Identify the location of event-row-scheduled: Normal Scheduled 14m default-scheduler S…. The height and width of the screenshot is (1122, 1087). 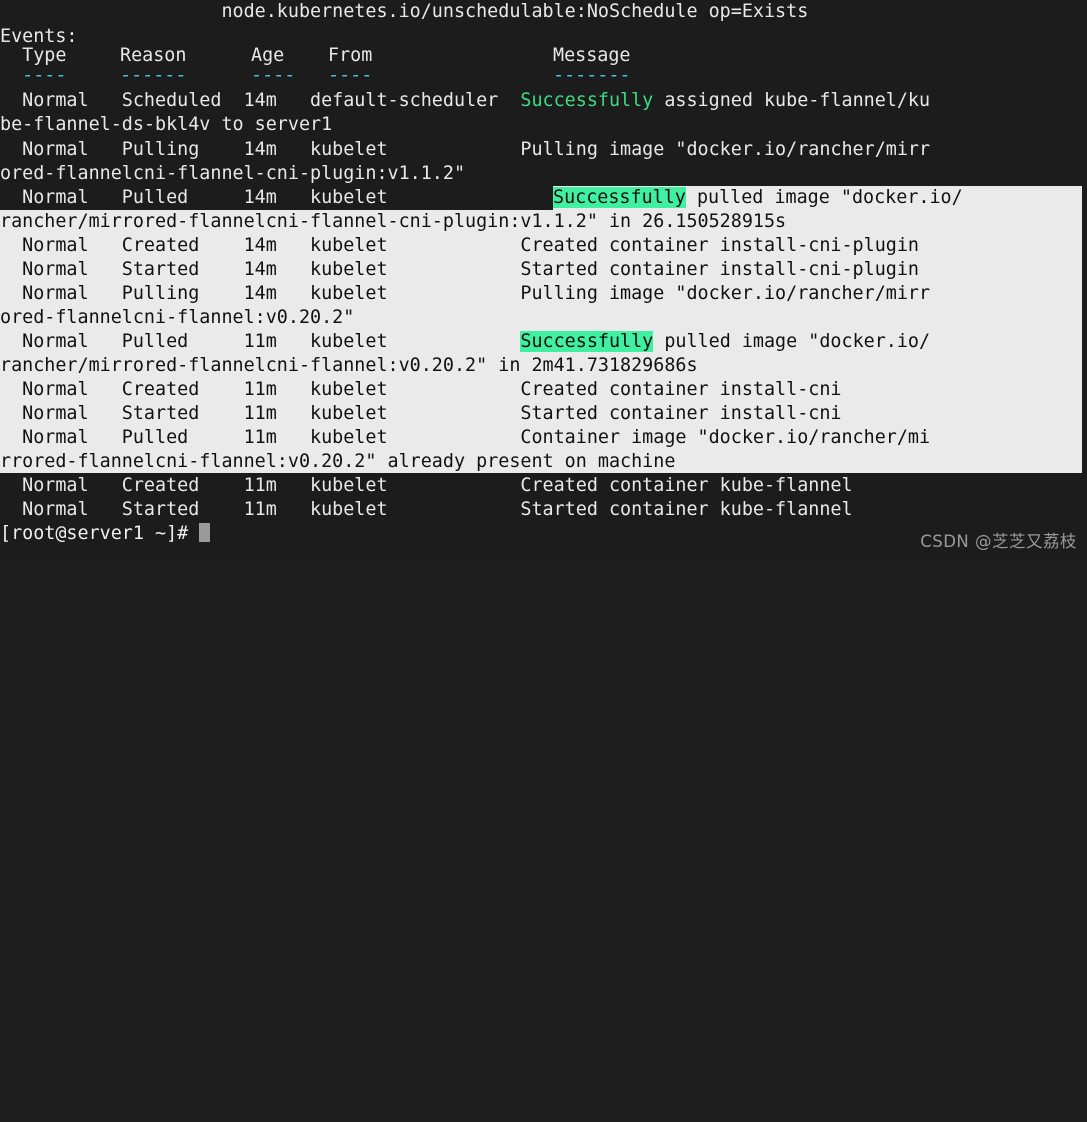
(465, 101).